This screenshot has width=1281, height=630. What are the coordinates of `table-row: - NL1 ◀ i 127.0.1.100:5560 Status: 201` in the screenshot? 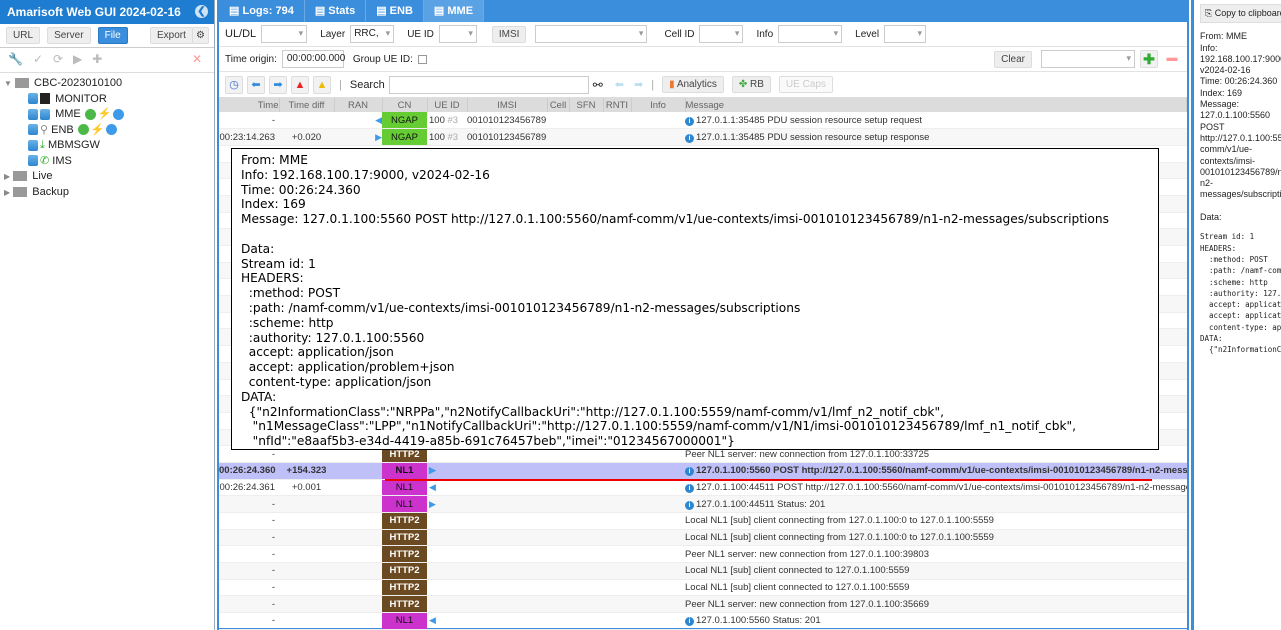 It's located at (703, 621).